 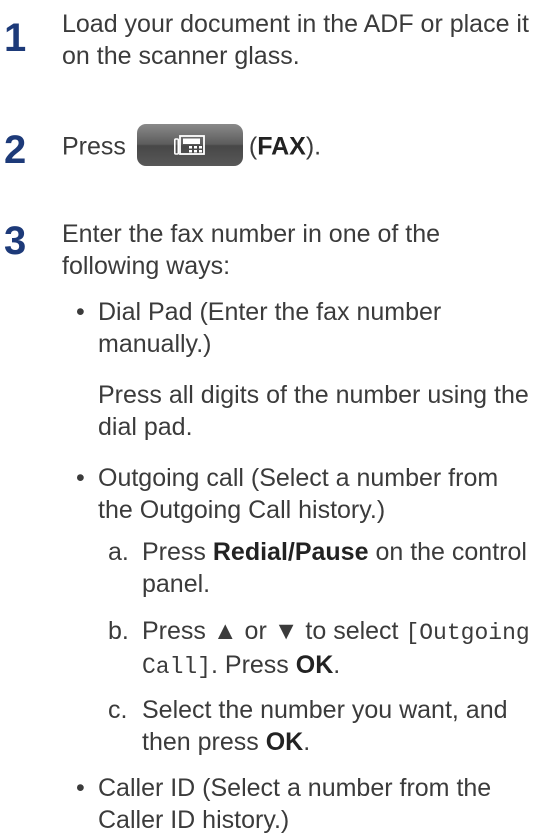 What do you see at coordinates (281, 146) in the screenshot?
I see `fax-label: FAX` at bounding box center [281, 146].